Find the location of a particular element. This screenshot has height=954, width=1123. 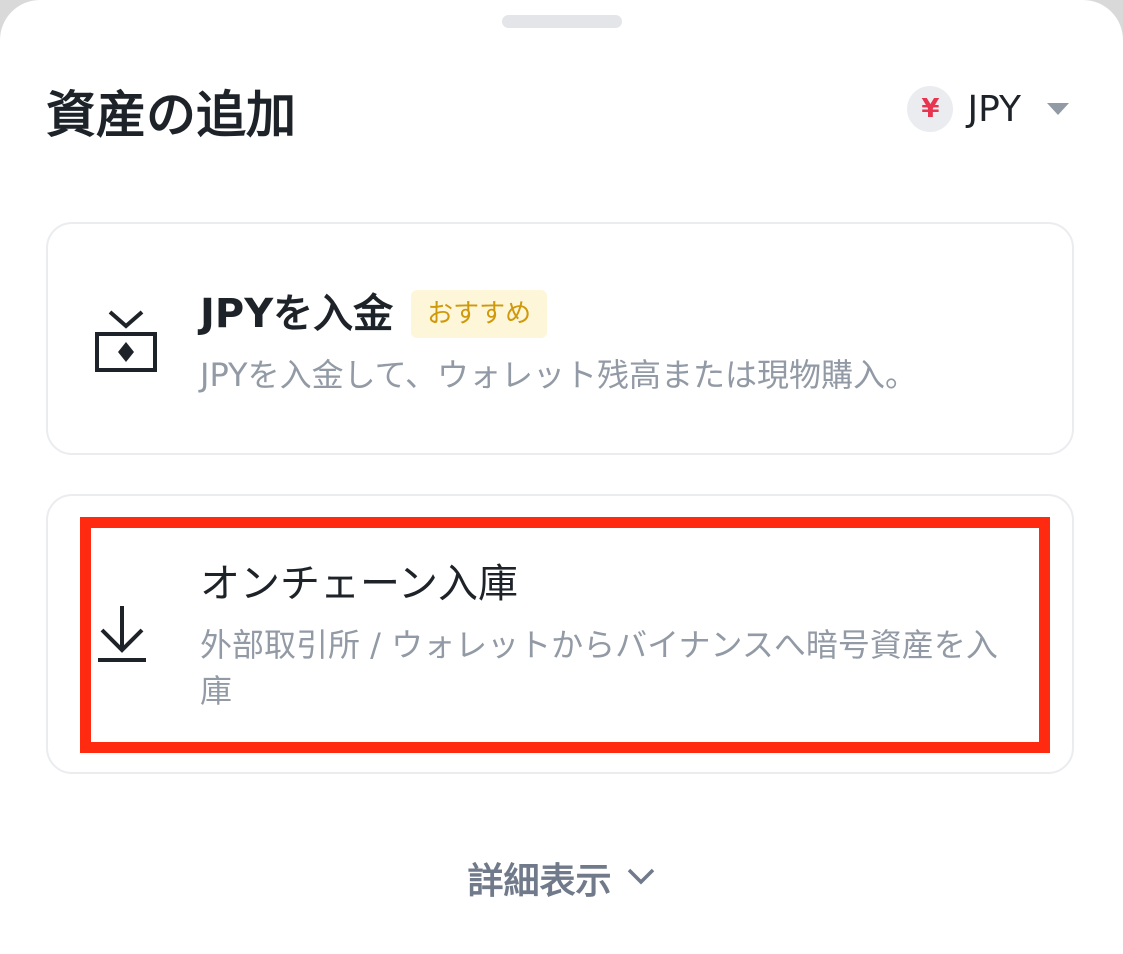

currency-selector: ¥ JPY is located at coordinates (988, 109).